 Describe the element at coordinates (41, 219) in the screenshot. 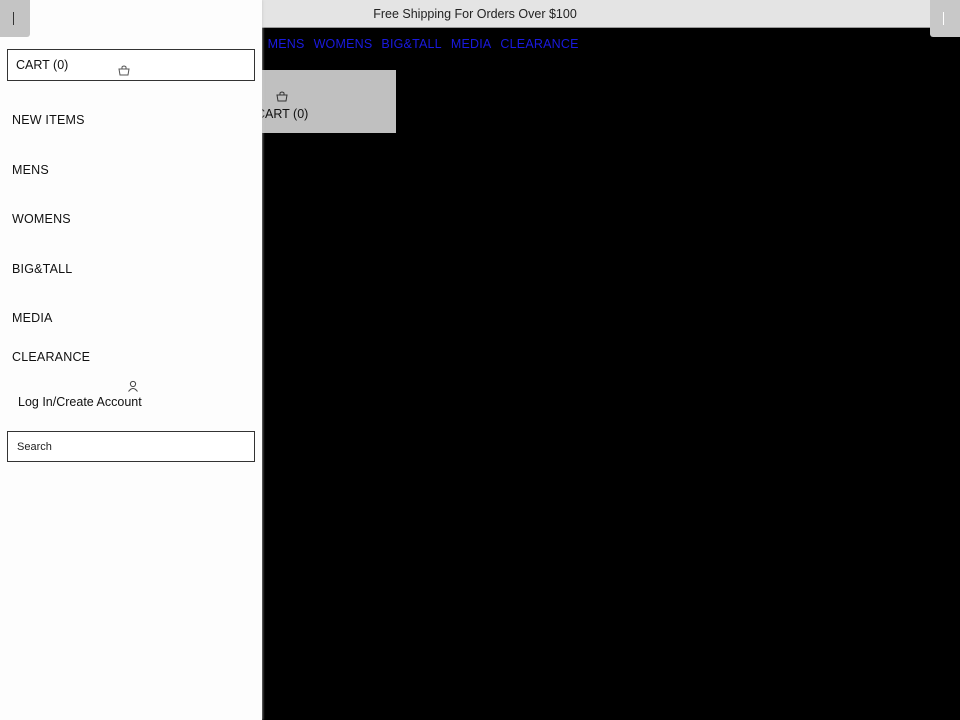

I see `drawer-nav-womens: WOMENS` at that location.